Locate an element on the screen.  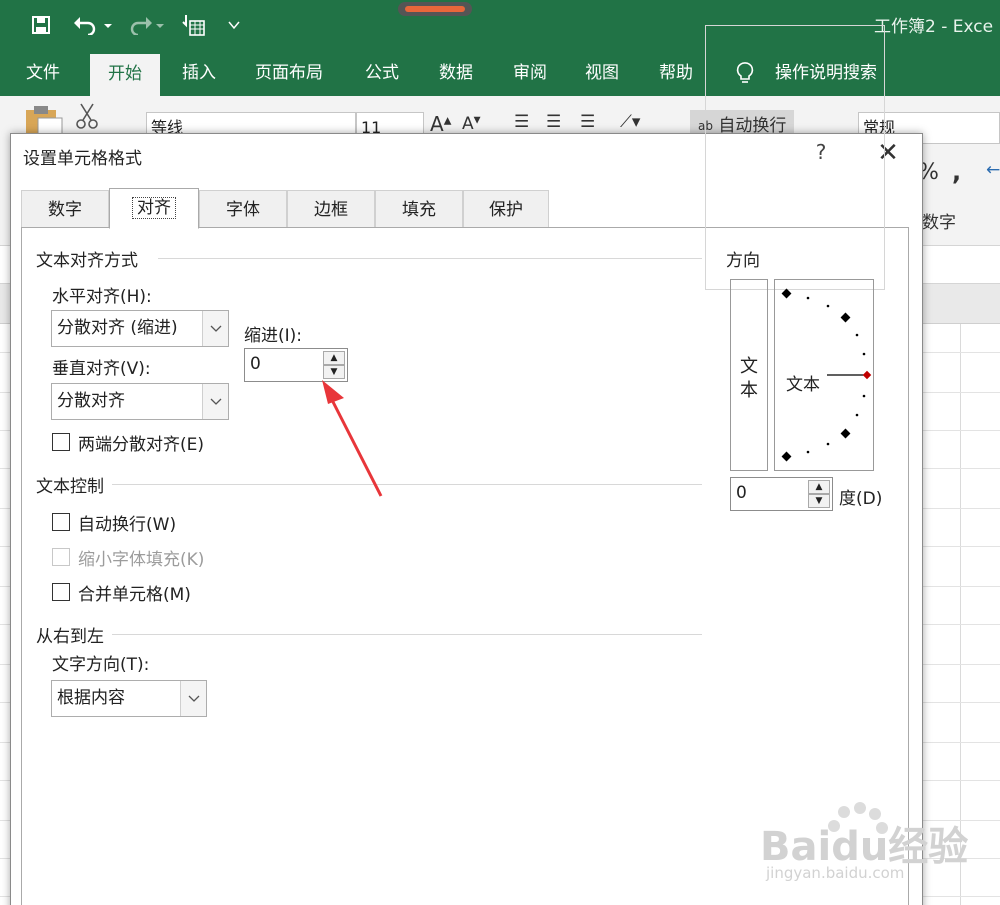
merge-cells-checkbox: 合并单元格(M) is located at coordinates (121, 592).